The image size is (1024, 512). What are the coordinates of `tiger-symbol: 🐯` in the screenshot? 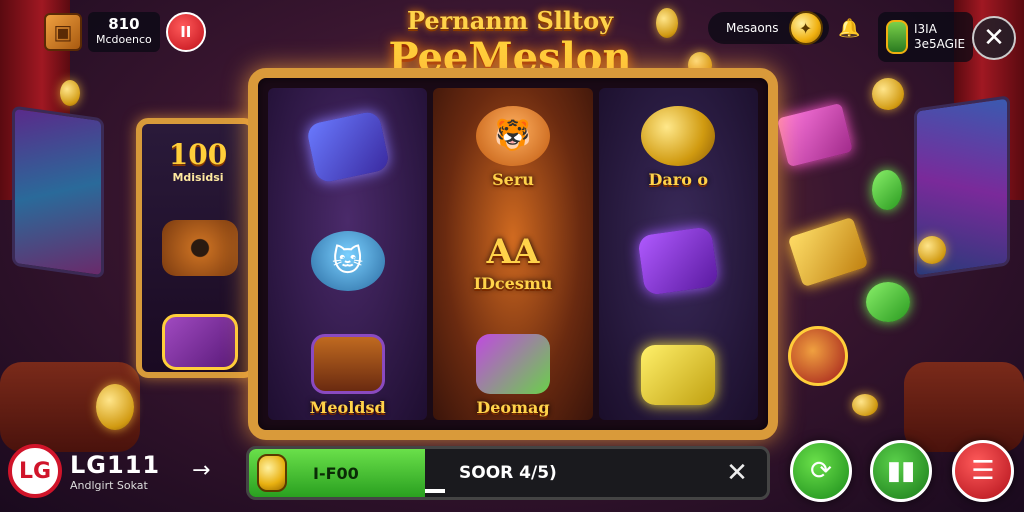 It's located at (512, 135).